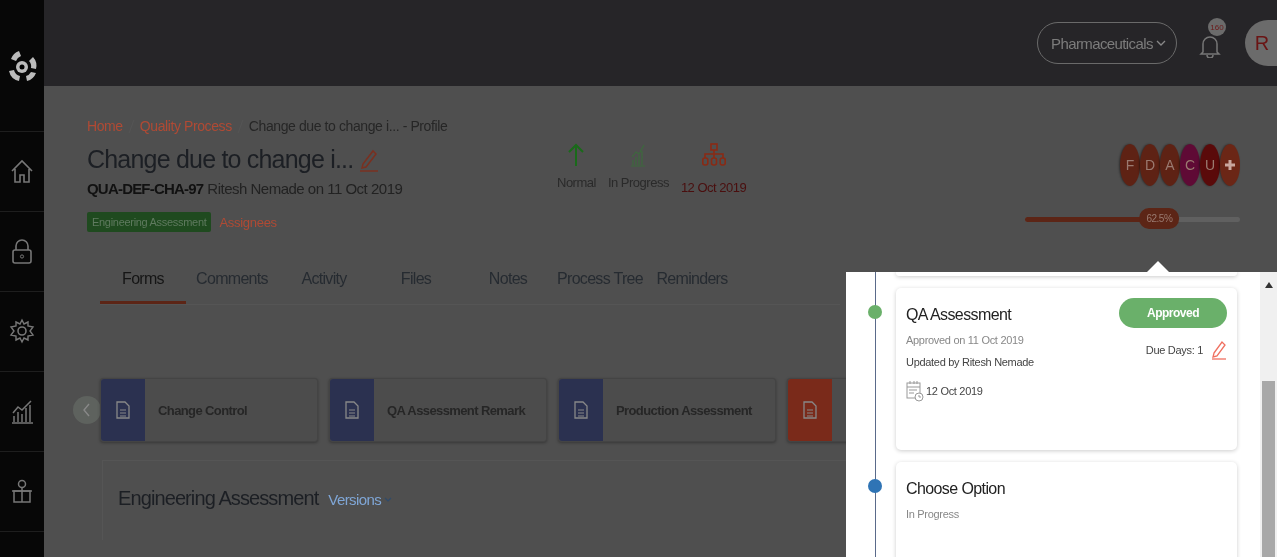 The width and height of the screenshot is (1277, 557). I want to click on due-days: Due Days: 1, so click(1174, 350).